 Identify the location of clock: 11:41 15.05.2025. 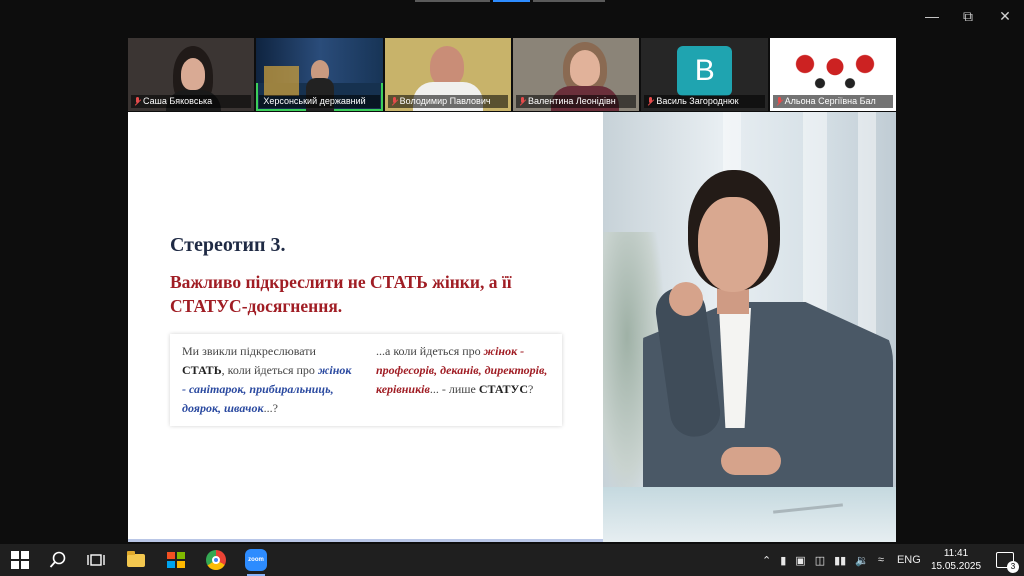
(956, 560).